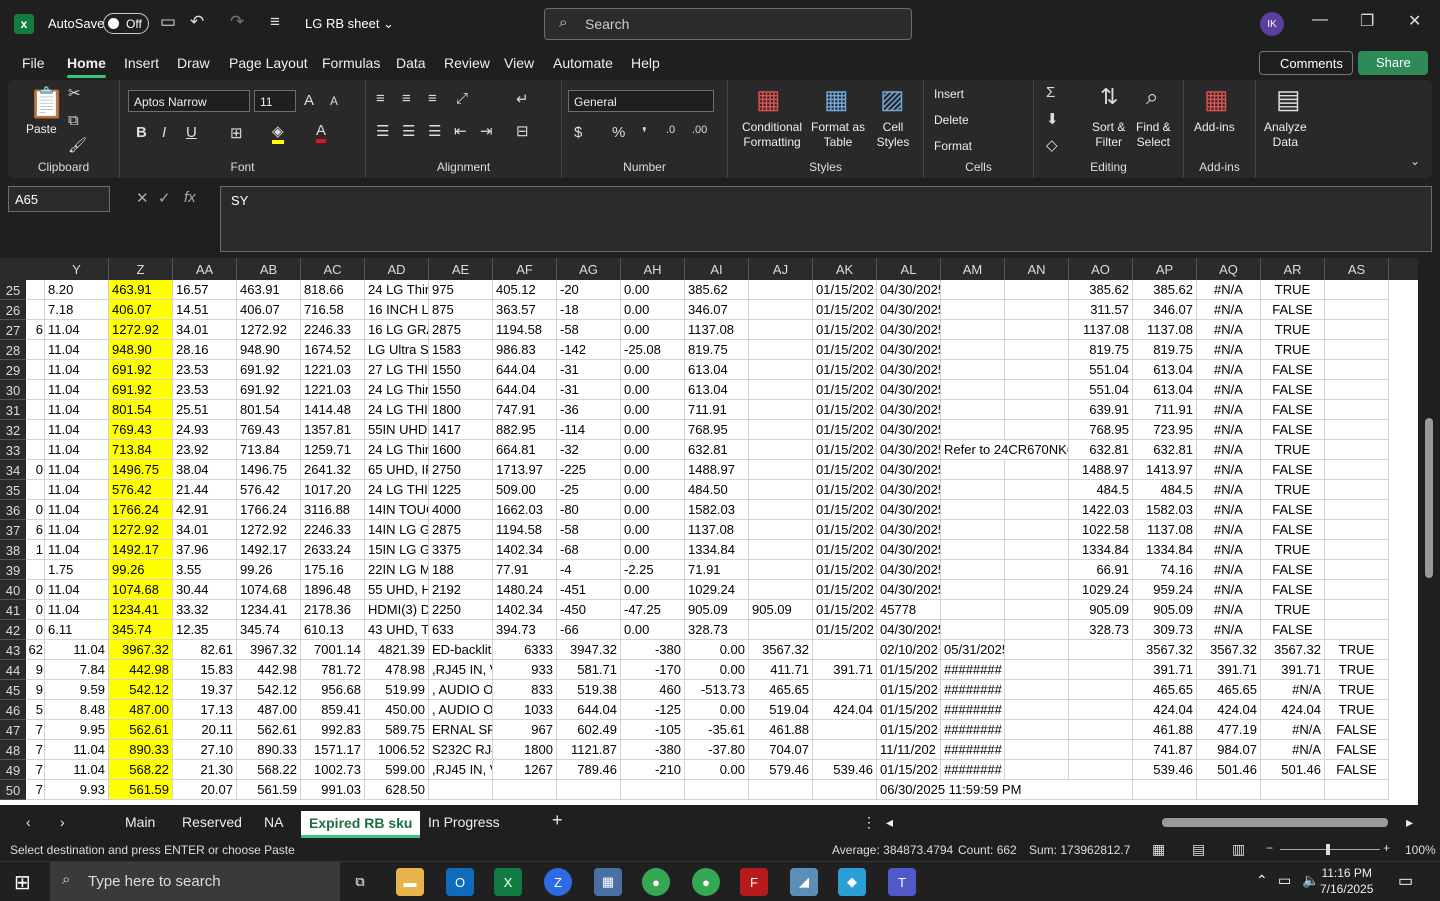 This screenshot has width=1440, height=901. What do you see at coordinates (205, 550) in the screenshot?
I see `cell: 37.96` at bounding box center [205, 550].